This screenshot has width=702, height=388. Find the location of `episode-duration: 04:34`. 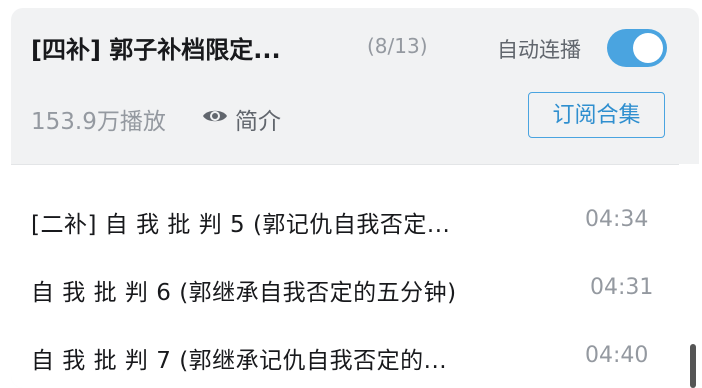

episode-duration: 04:34 is located at coordinates (617, 219).